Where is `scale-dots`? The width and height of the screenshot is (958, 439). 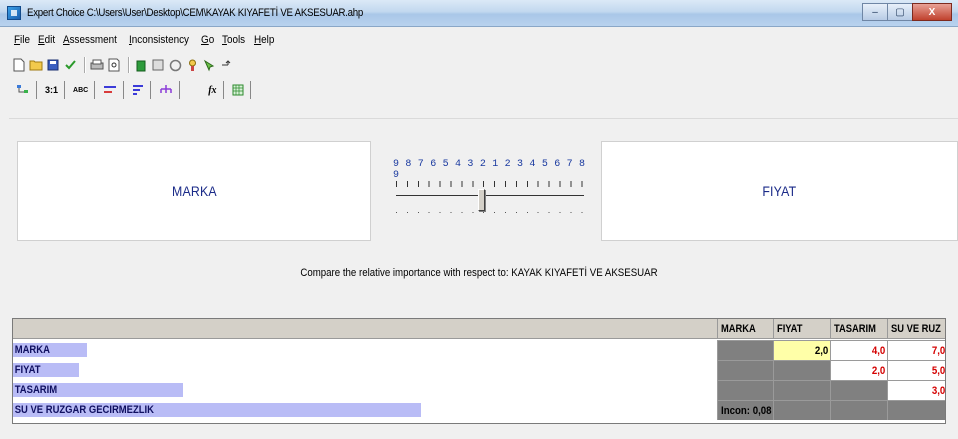
scale-dots is located at coordinates (490, 212).